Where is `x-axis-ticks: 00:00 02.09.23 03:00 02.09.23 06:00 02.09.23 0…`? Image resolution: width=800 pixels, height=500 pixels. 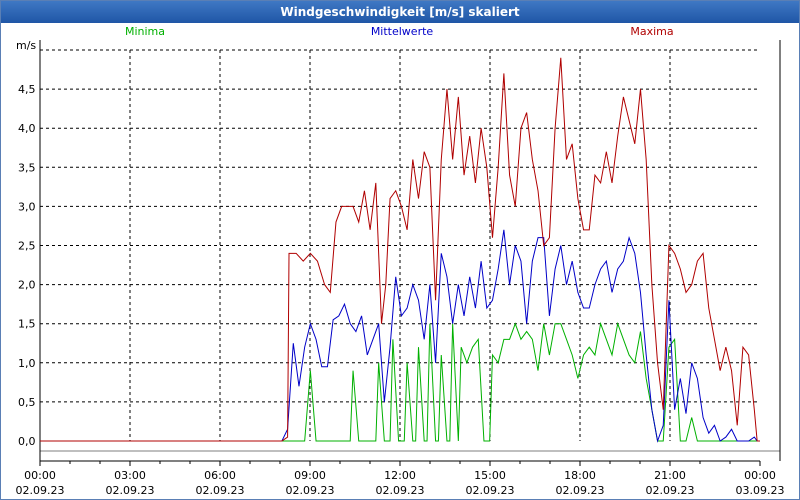
x-axis-ticks: 00:00 02.09.23 03:00 02.09.23 06:00 02.09.23 0… is located at coordinates (400, 479).